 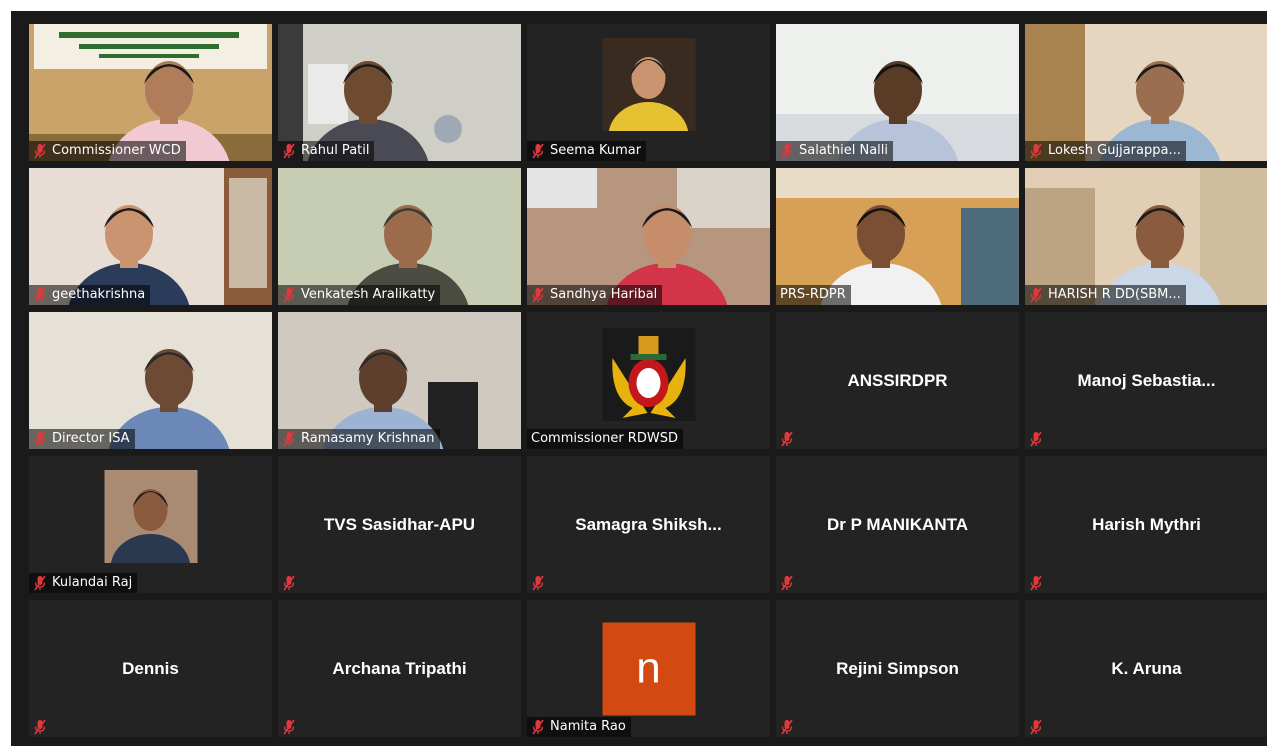 What do you see at coordinates (648, 236) in the screenshot?
I see `participant-tile: Sandhya Haribal` at bounding box center [648, 236].